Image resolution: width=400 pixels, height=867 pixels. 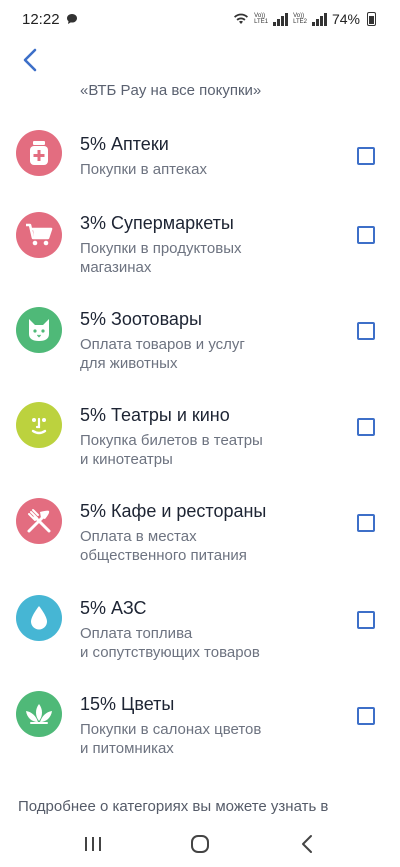 What do you see at coordinates (127, 704) in the screenshot?
I see `category-title: 15% Цветы` at bounding box center [127, 704].